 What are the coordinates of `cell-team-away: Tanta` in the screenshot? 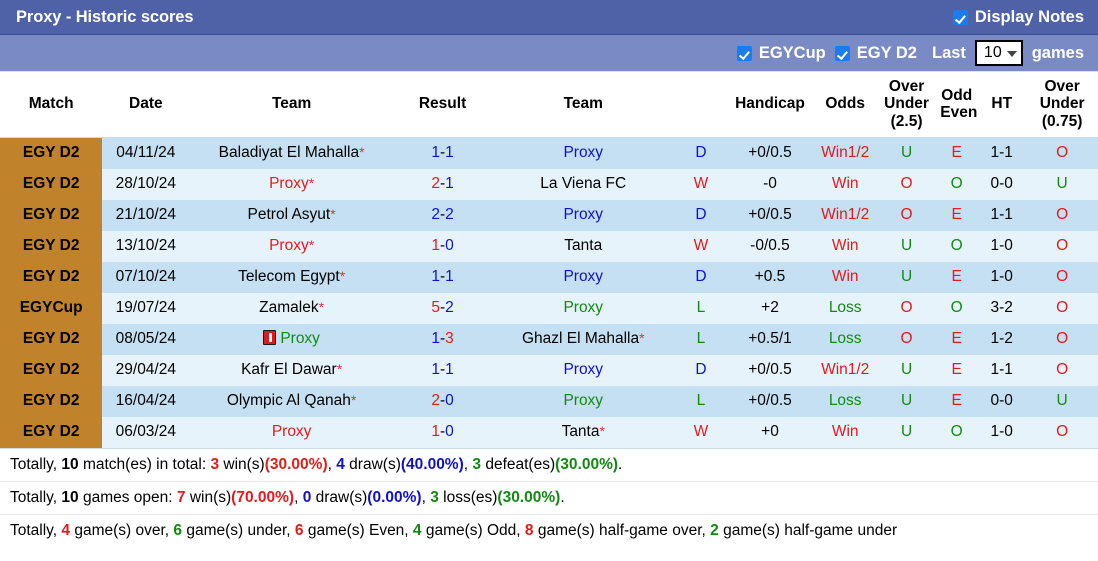 It's located at (583, 246).